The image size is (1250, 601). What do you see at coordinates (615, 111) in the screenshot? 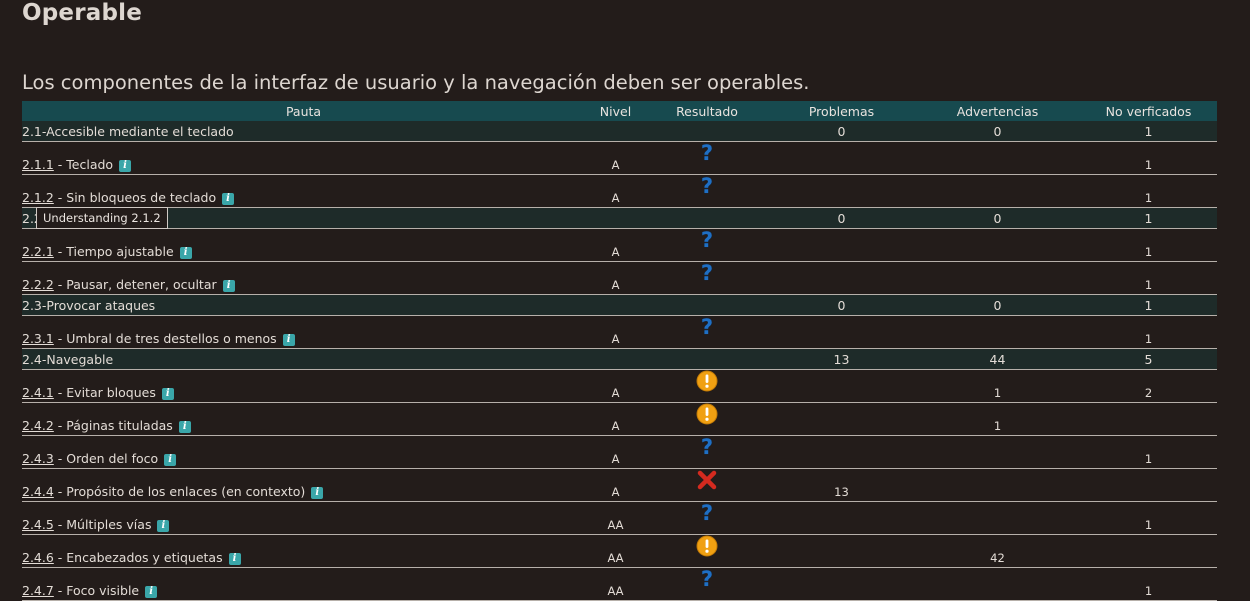
I see `col-header-nivel: Nivel` at bounding box center [615, 111].